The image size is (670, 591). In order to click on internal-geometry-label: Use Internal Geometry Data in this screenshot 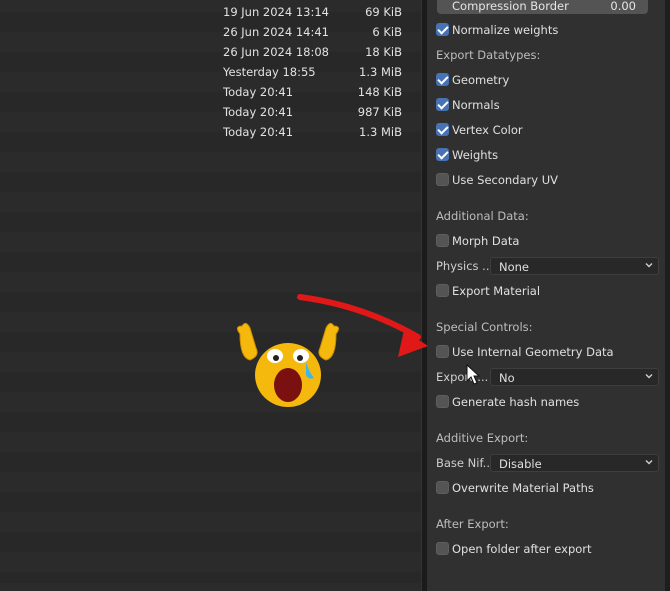, I will do `click(533, 352)`.